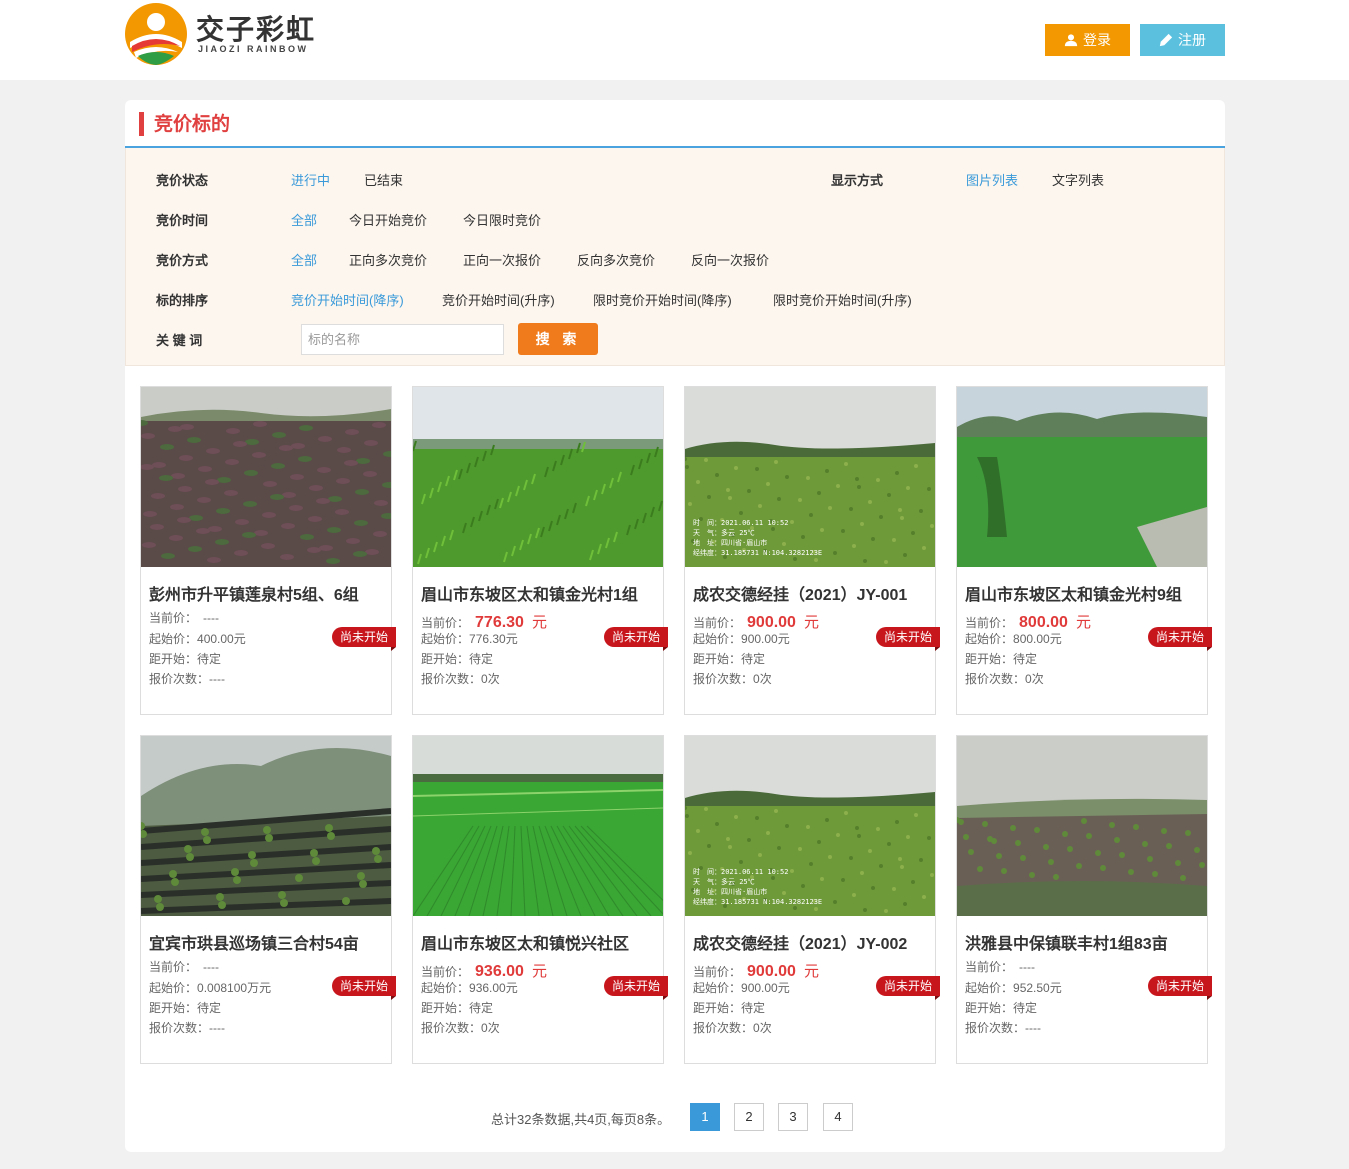  Describe the element at coordinates (304, 259) in the screenshot. I see `method-option-all: 全部` at that location.